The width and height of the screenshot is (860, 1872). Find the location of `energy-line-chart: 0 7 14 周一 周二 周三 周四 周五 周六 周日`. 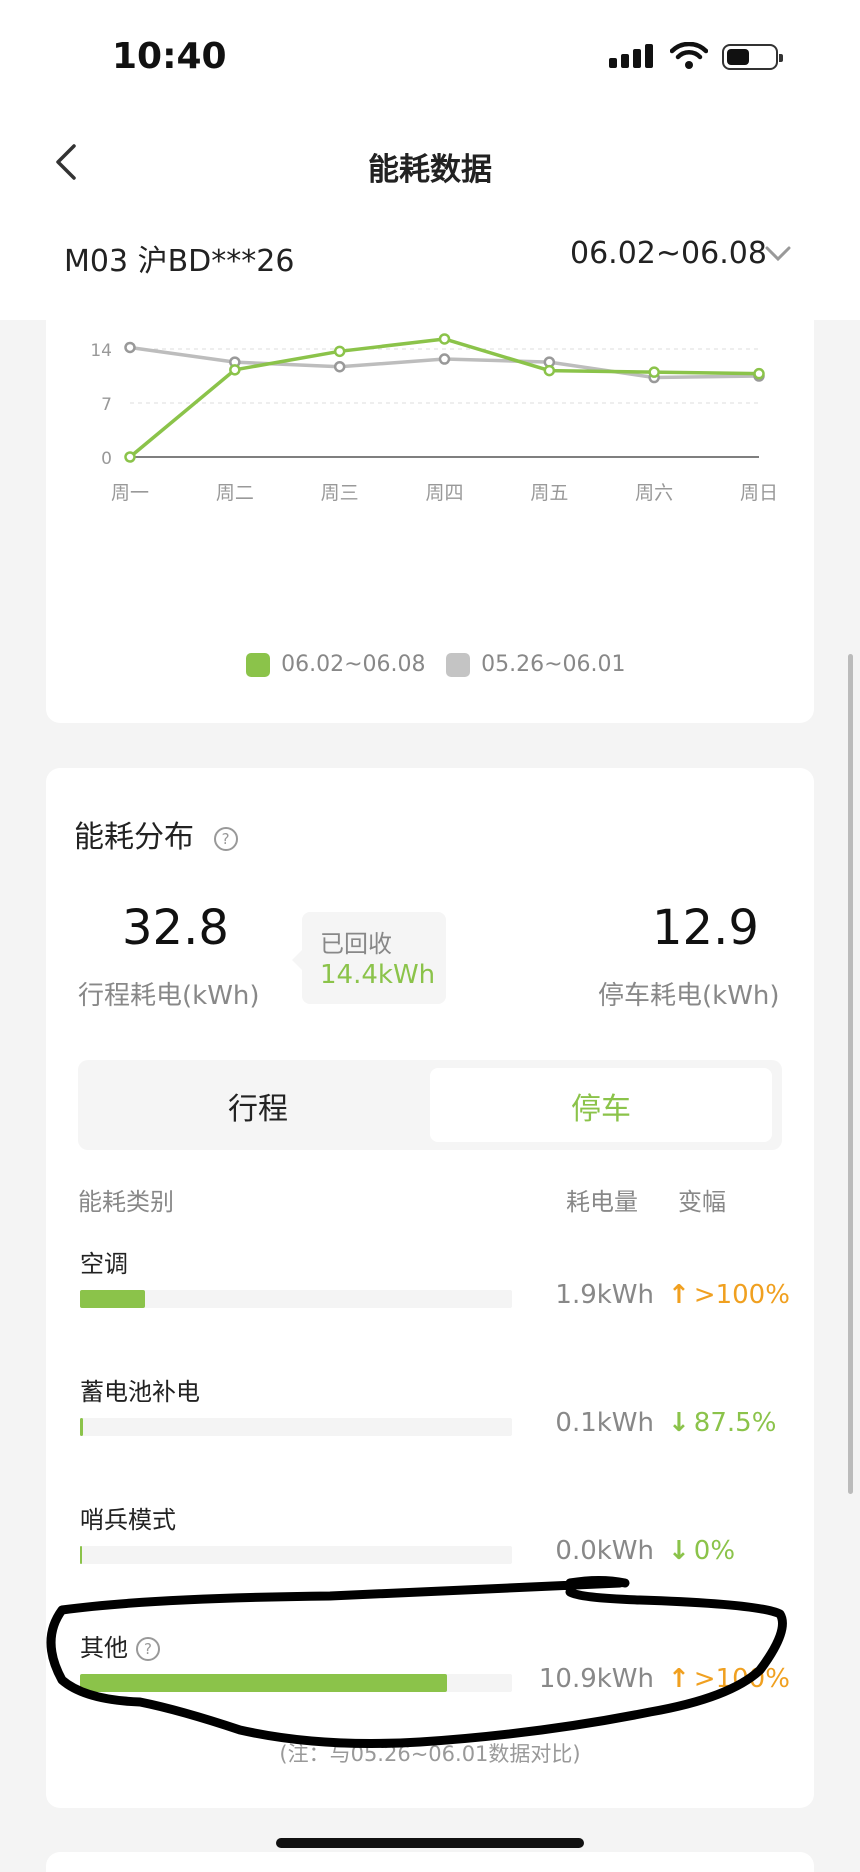

energy-line-chart: 0 7 14 周一 周二 周三 周四 周五 周六 周日 is located at coordinates (434, 418).